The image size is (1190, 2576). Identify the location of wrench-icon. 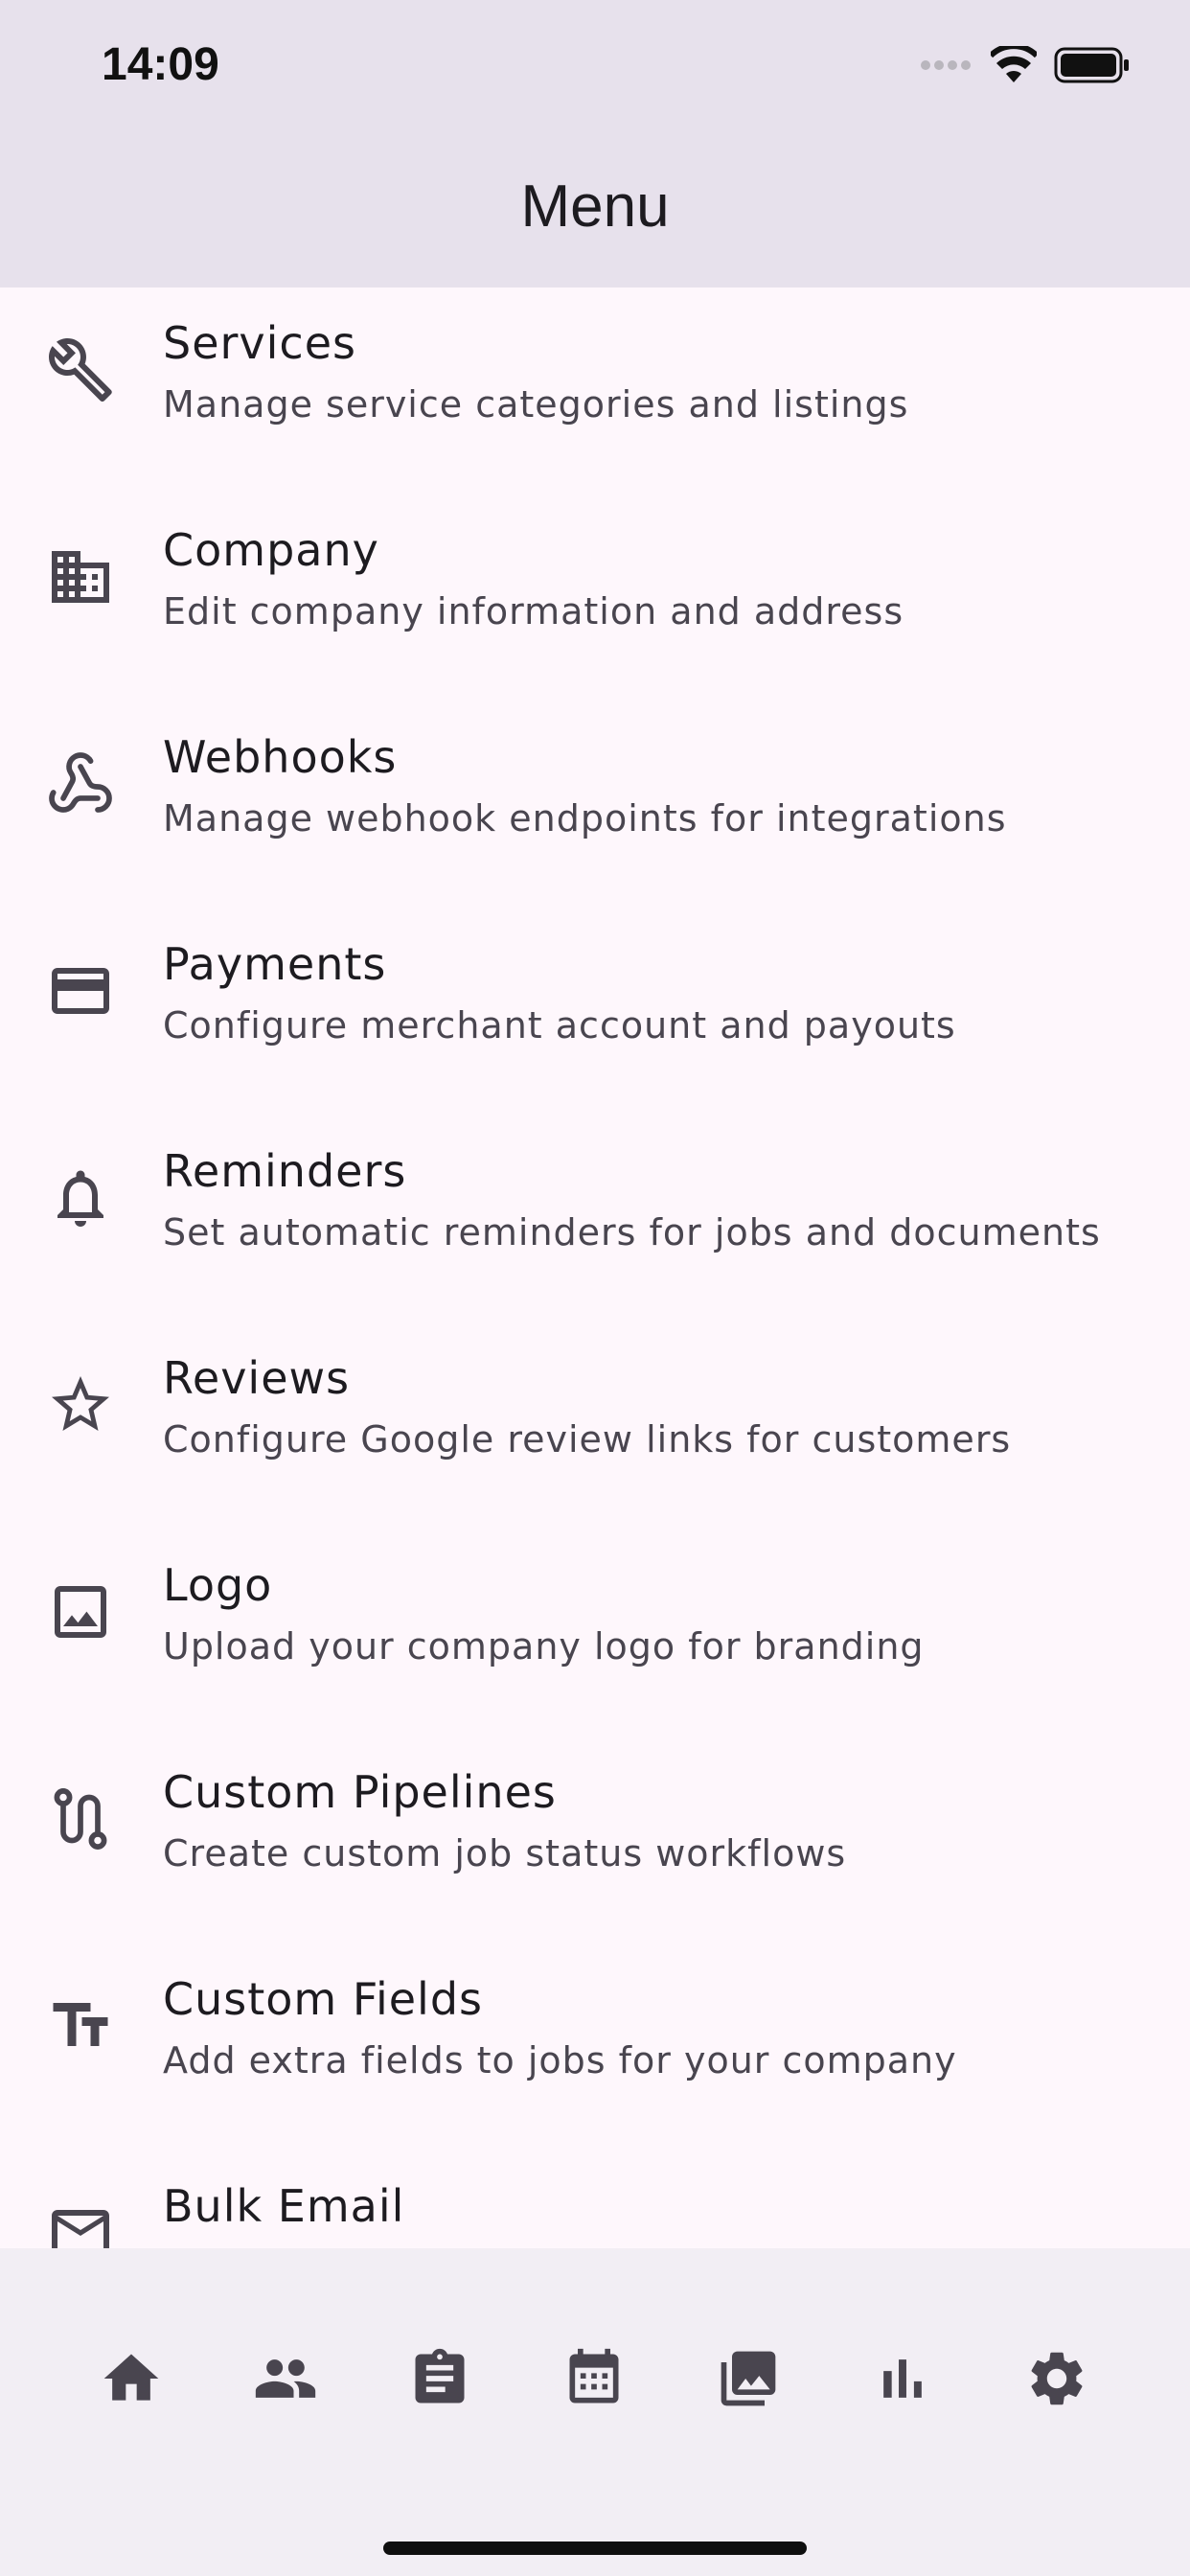
(81, 369).